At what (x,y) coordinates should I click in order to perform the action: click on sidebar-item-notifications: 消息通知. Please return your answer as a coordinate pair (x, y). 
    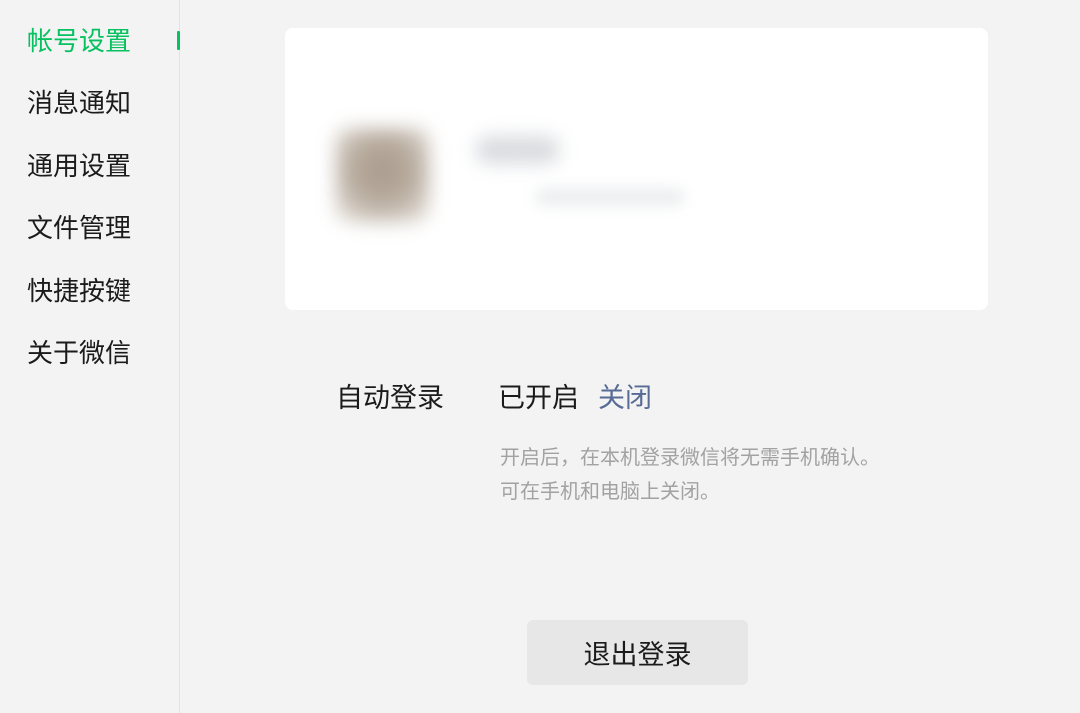
    Looking at the image, I should click on (79, 104).